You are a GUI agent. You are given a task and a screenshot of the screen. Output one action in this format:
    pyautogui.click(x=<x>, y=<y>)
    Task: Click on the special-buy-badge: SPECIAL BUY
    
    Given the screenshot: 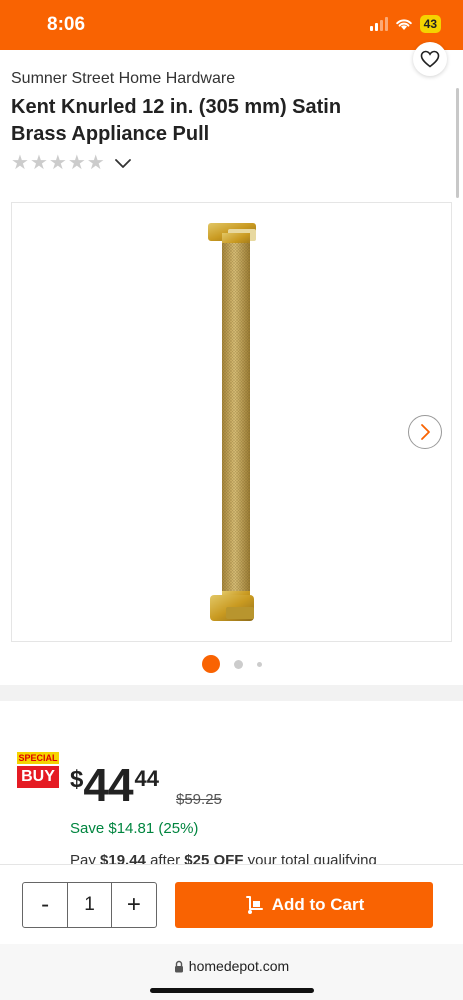 What is the action you would take?
    pyautogui.click(x=38, y=772)
    